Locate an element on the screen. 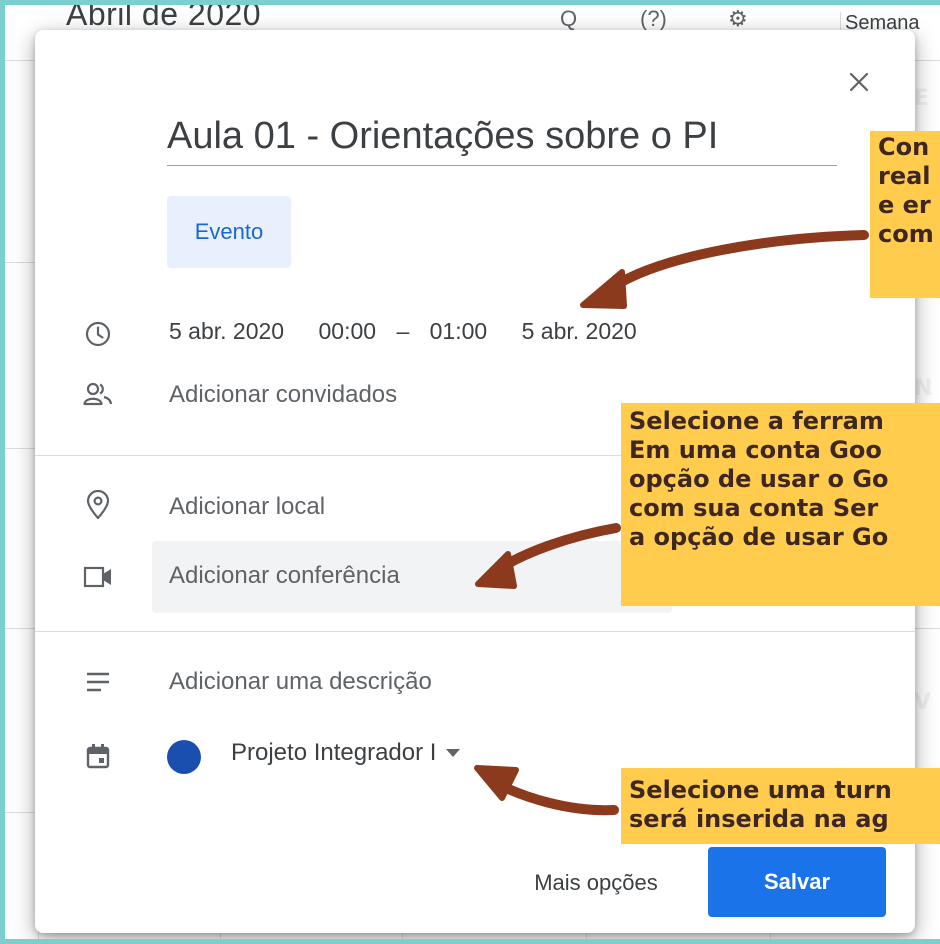 The height and width of the screenshot is (944, 940). more-options-button: Mais opções is located at coordinates (596, 883).